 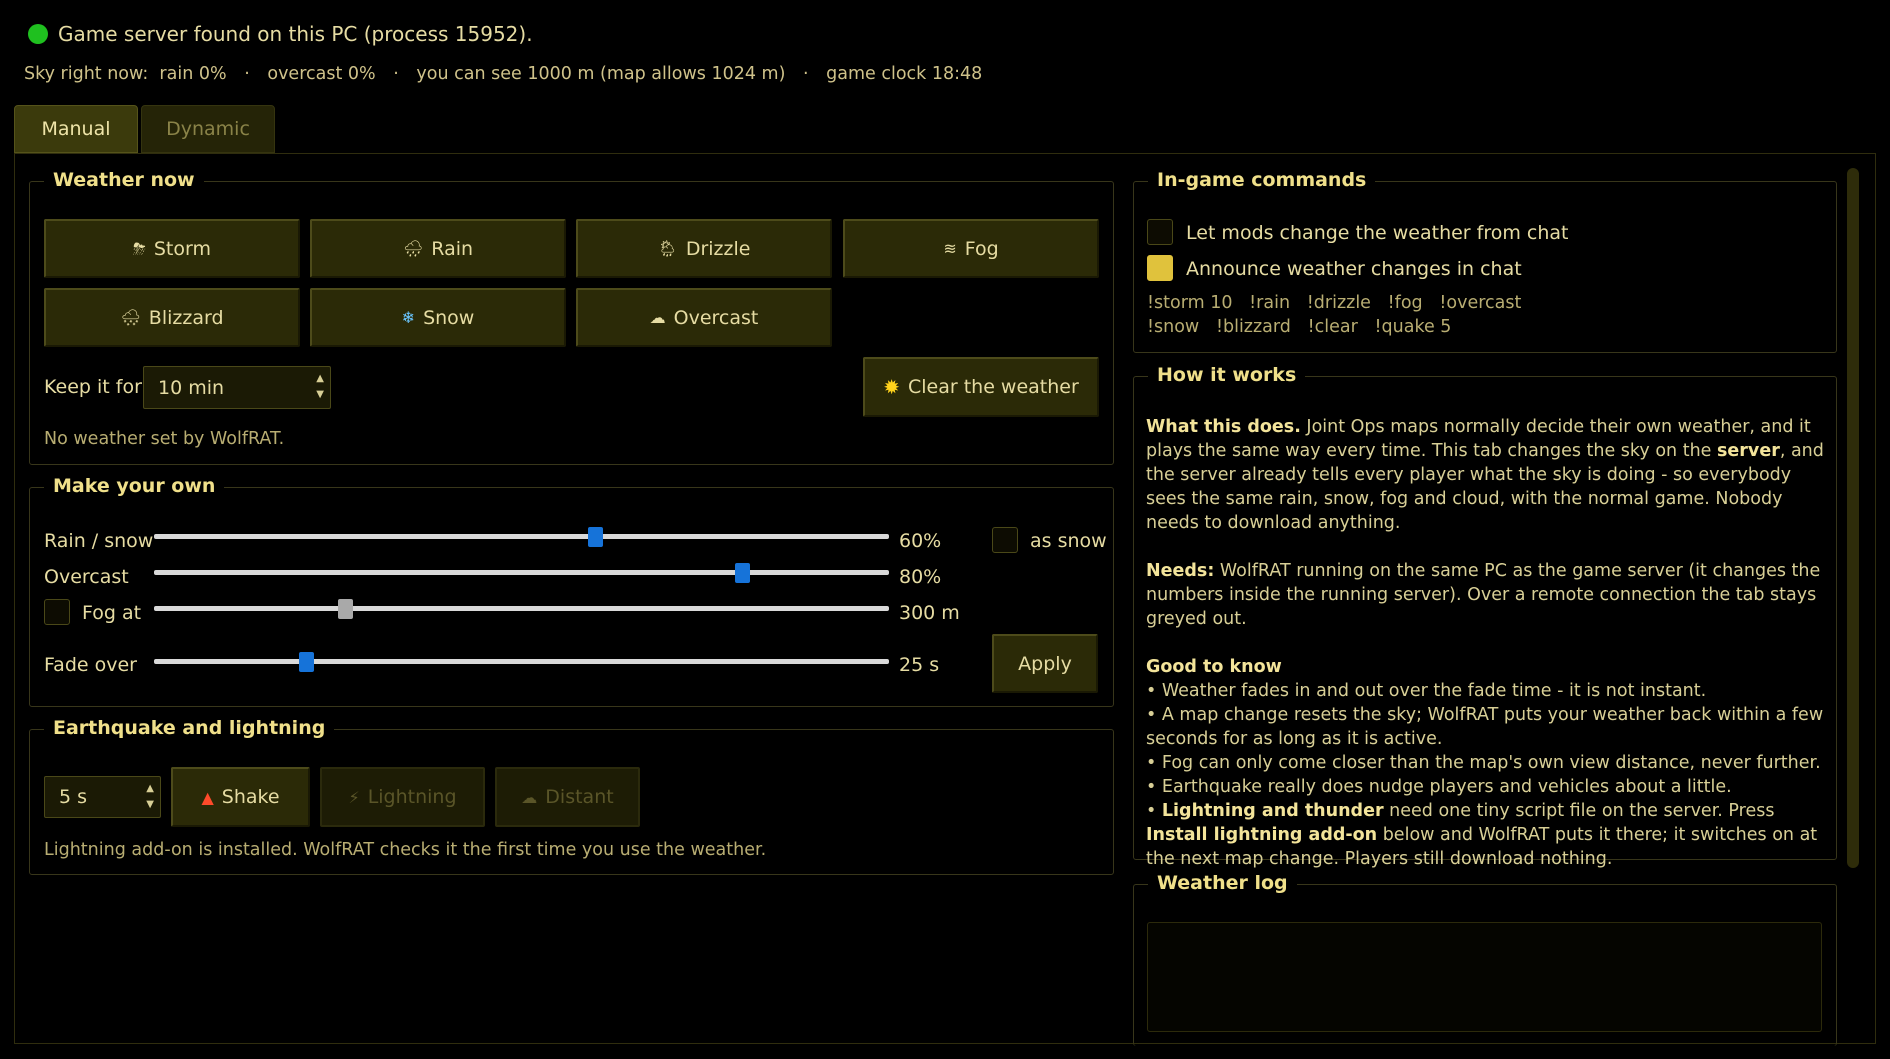 I want to click on rain-slider, so click(x=521, y=536).